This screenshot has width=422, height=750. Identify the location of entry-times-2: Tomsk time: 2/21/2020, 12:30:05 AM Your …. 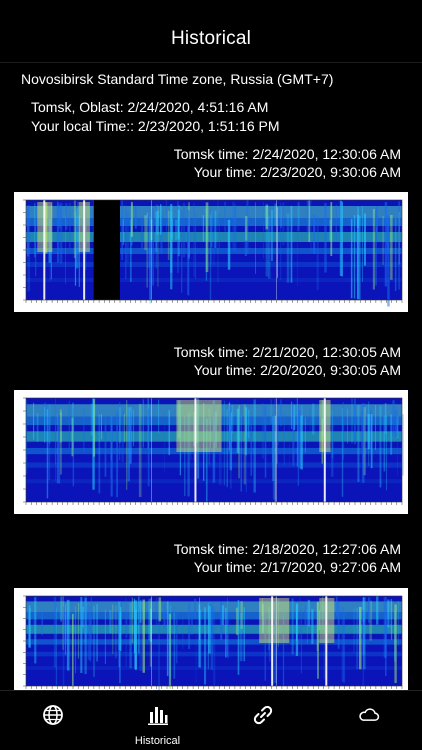
(287, 361).